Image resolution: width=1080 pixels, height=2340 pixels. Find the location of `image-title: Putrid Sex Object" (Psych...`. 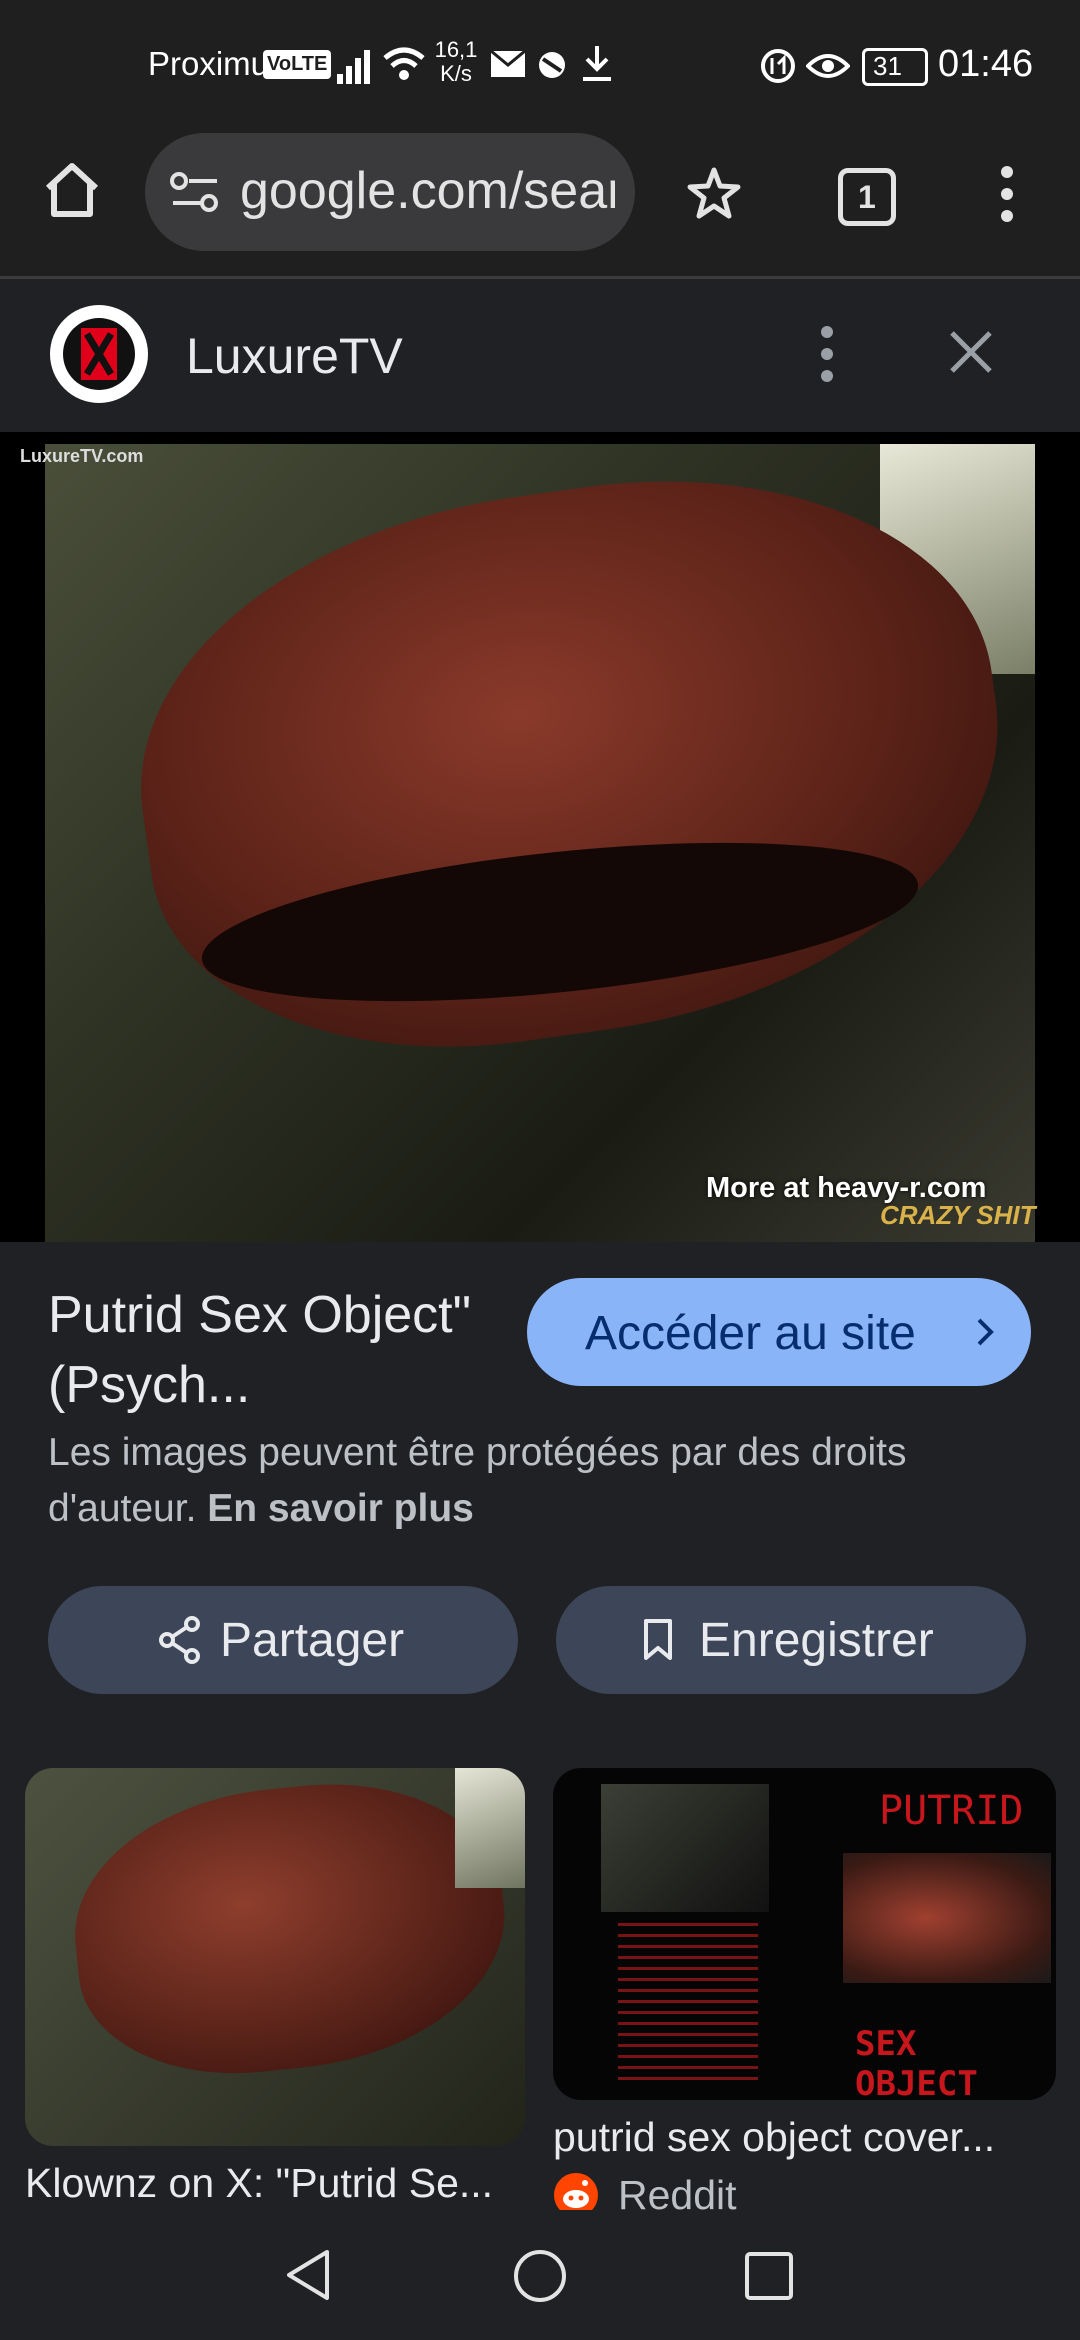

image-title: Putrid Sex Object" (Psych... is located at coordinates (268, 1350).